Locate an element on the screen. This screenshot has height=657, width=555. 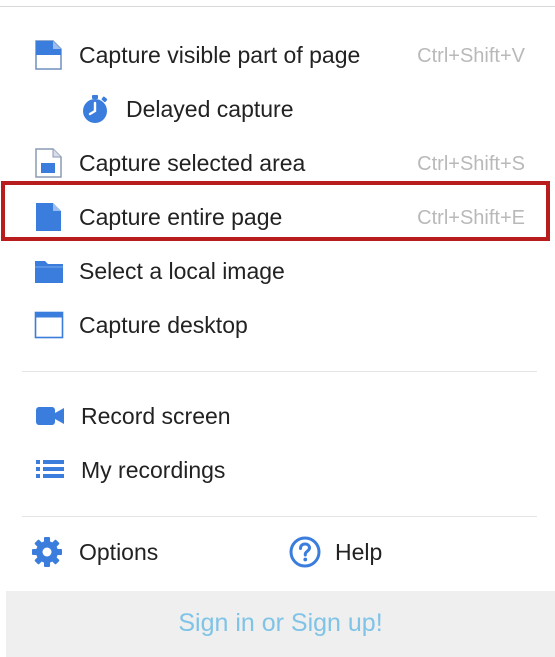
page-area-icon is located at coordinates (49, 163).